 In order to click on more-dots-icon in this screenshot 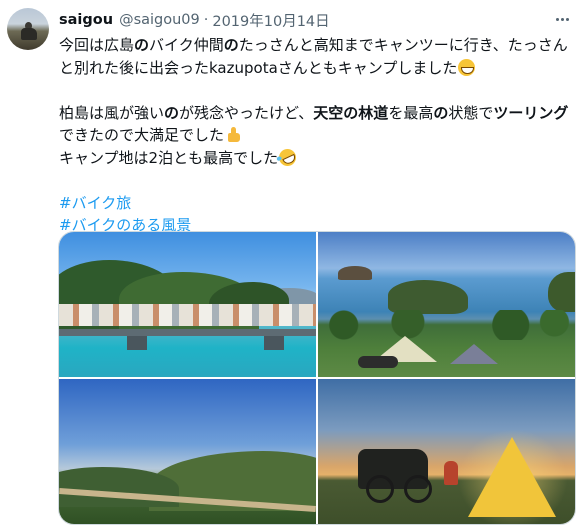, I will do `click(562, 19)`.